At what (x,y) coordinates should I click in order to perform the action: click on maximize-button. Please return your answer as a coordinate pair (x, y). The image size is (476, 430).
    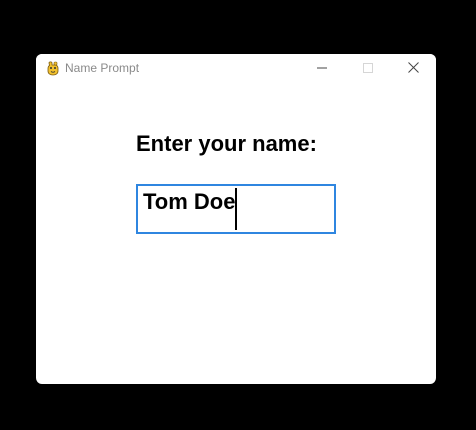
    Looking at the image, I should click on (368, 69).